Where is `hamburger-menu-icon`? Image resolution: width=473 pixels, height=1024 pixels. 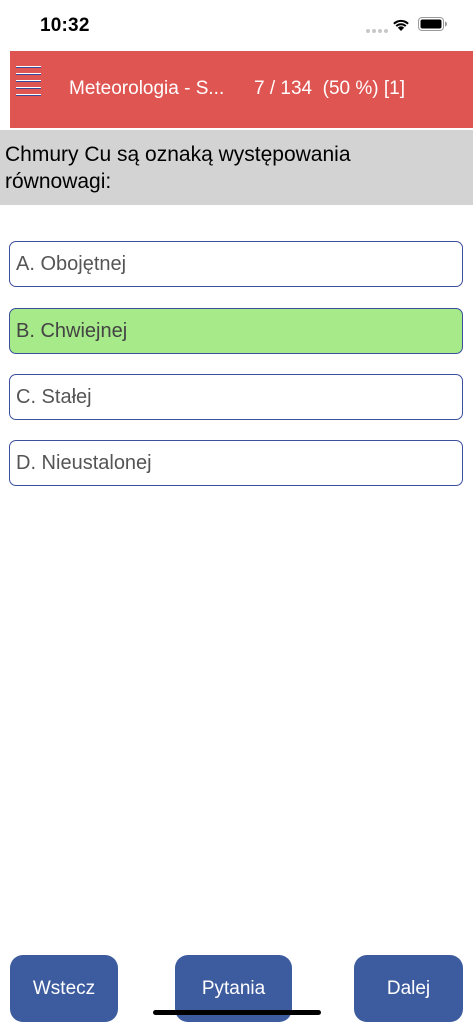 hamburger-menu-icon is located at coordinates (28, 82).